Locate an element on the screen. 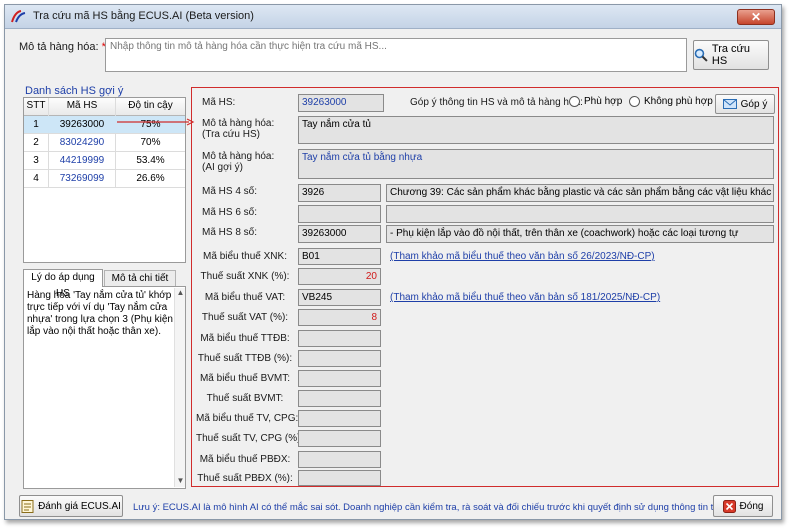  window-close-button: ✕ is located at coordinates (756, 17).